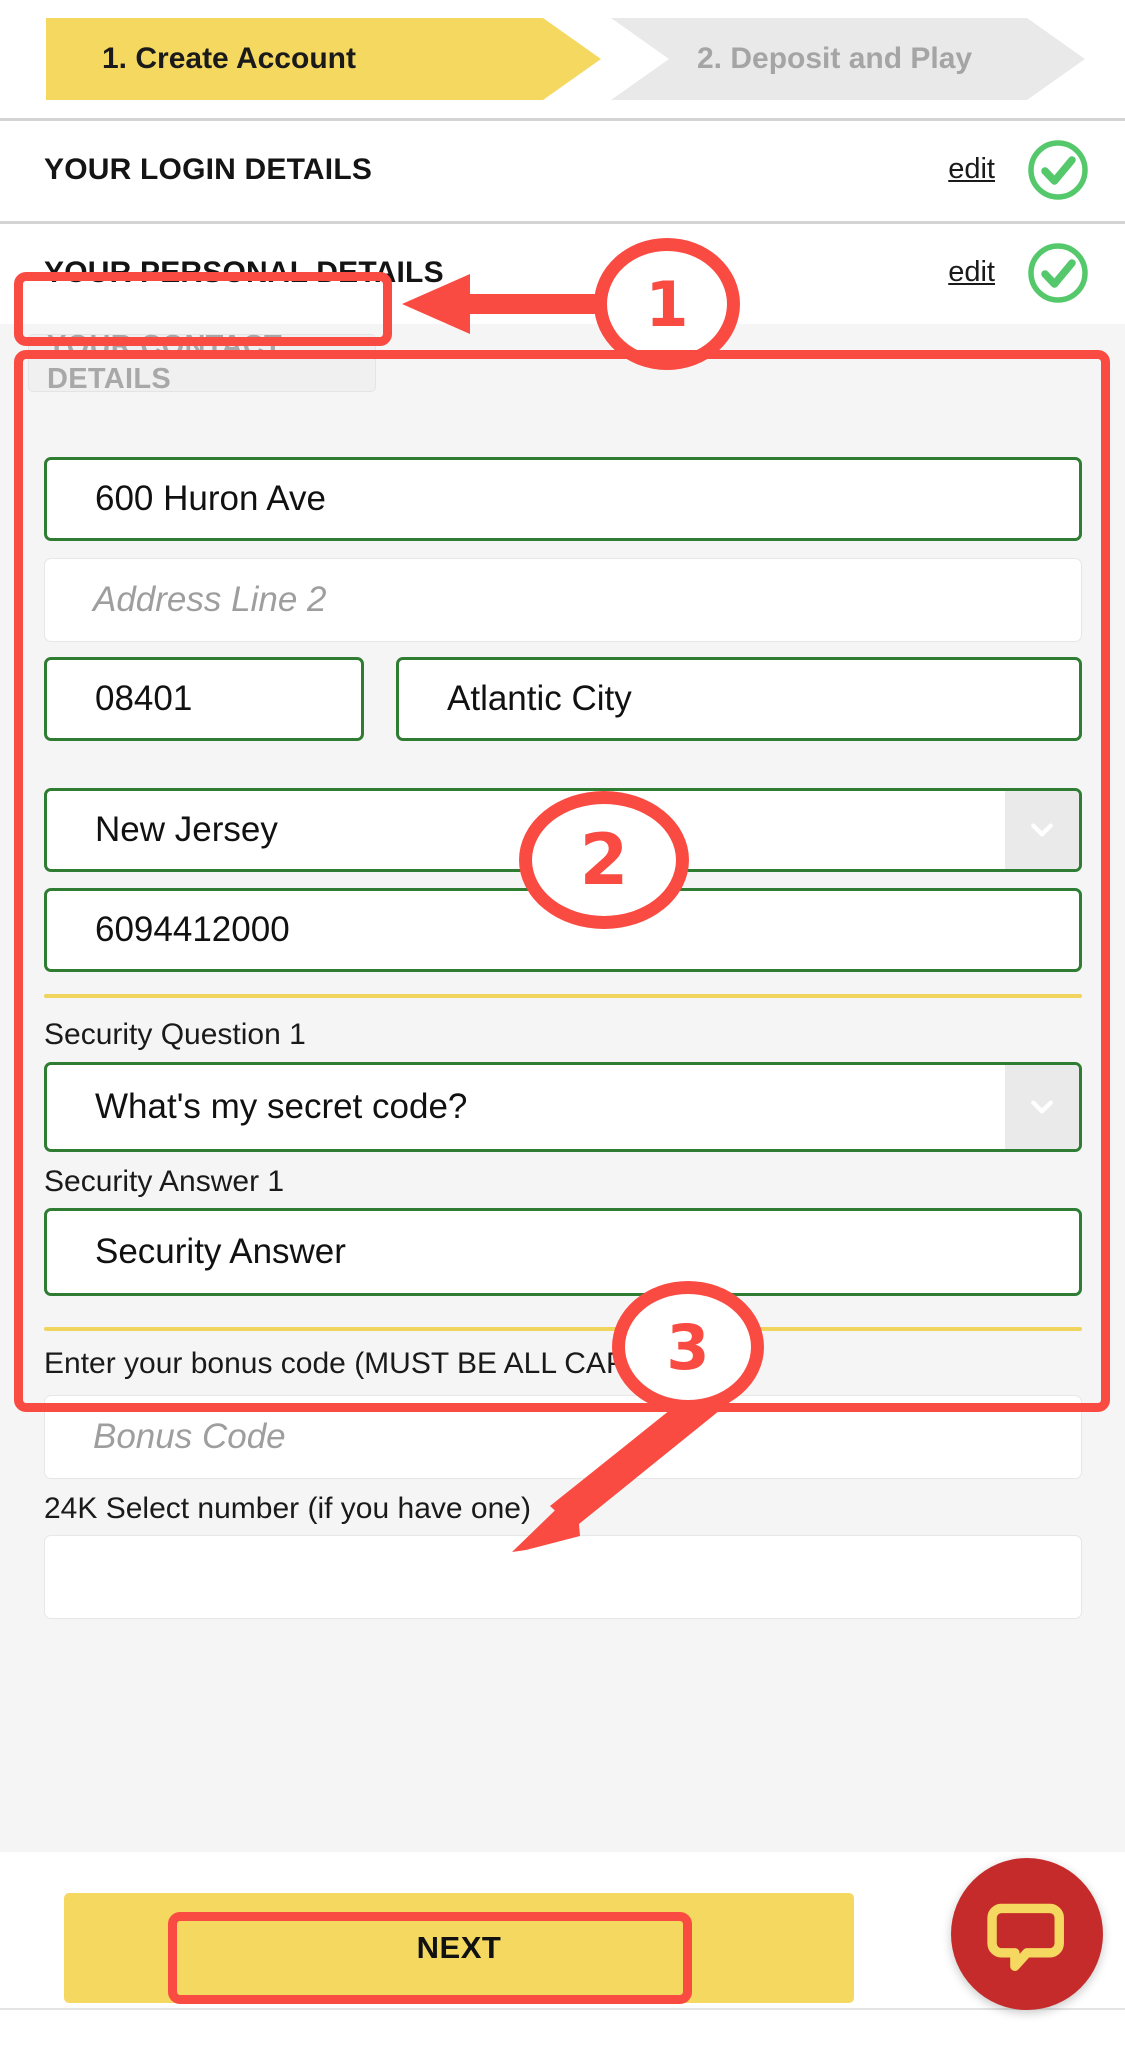 This screenshot has height=2054, width=1125. I want to click on security-answer-1-input: Security Answer, so click(563, 1252).